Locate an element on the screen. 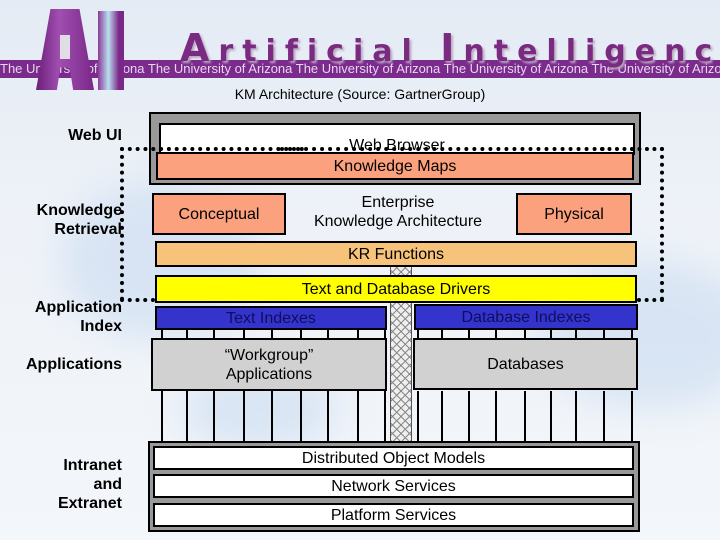  retrieval-boundary-bottom-right is located at coordinates (650, 300).